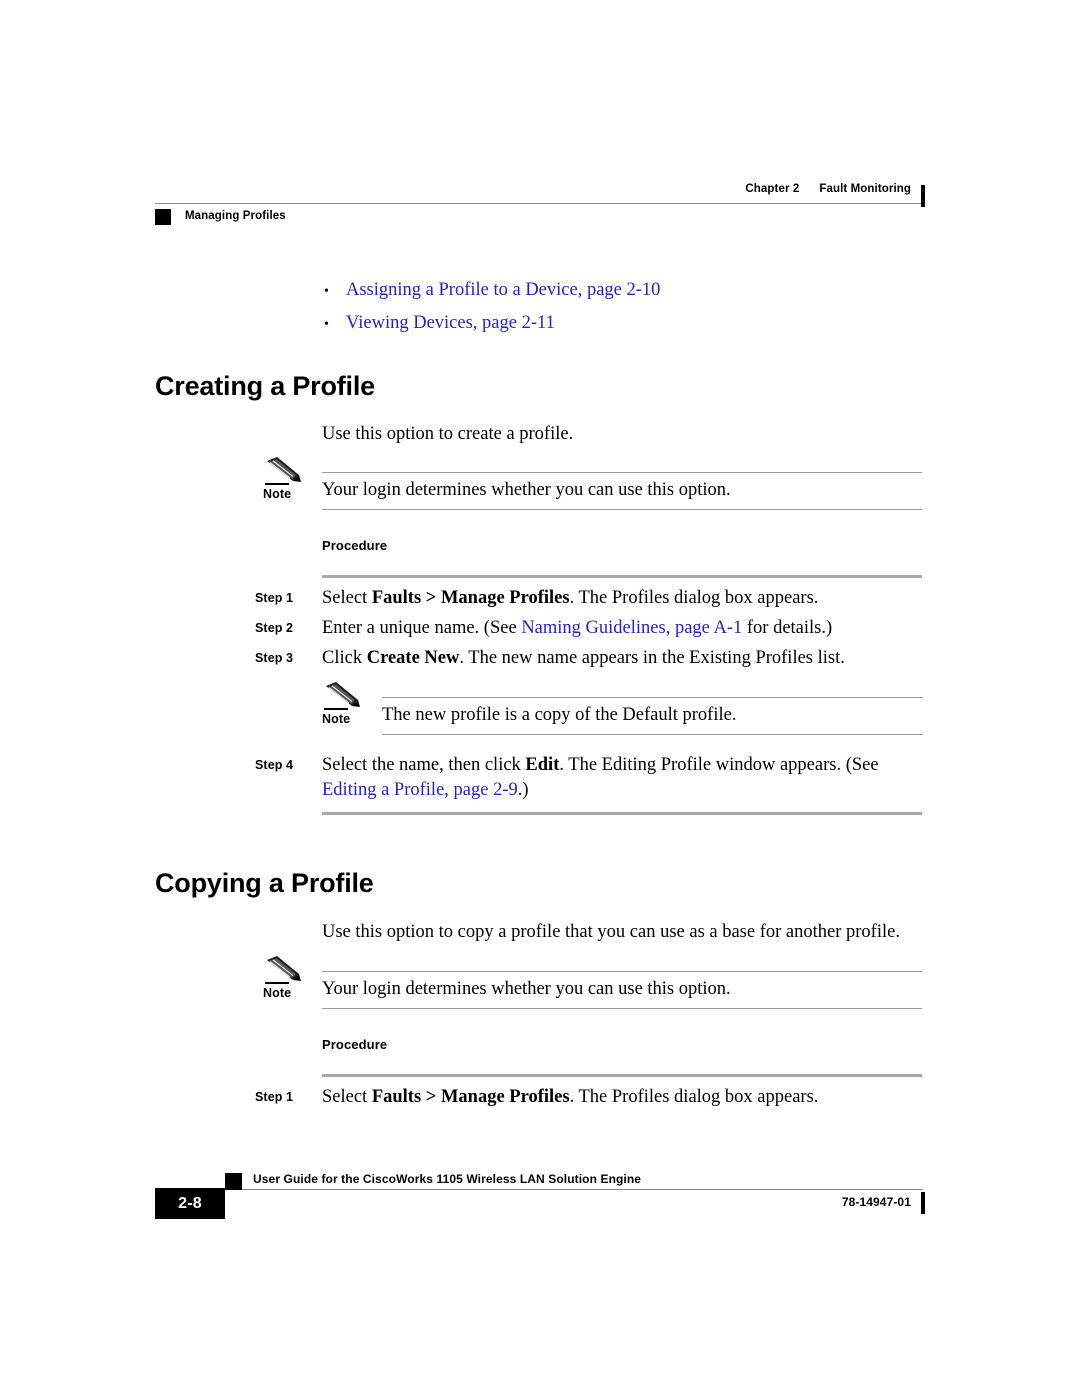  Describe the element at coordinates (190, 1203) in the screenshot. I see `page-number: 2-8` at that location.